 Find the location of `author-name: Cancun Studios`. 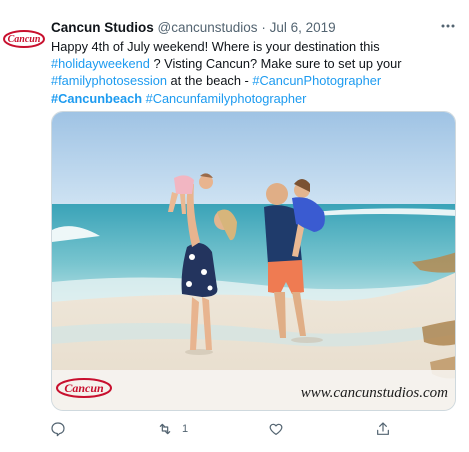

author-name: Cancun Studios is located at coordinates (102, 27).